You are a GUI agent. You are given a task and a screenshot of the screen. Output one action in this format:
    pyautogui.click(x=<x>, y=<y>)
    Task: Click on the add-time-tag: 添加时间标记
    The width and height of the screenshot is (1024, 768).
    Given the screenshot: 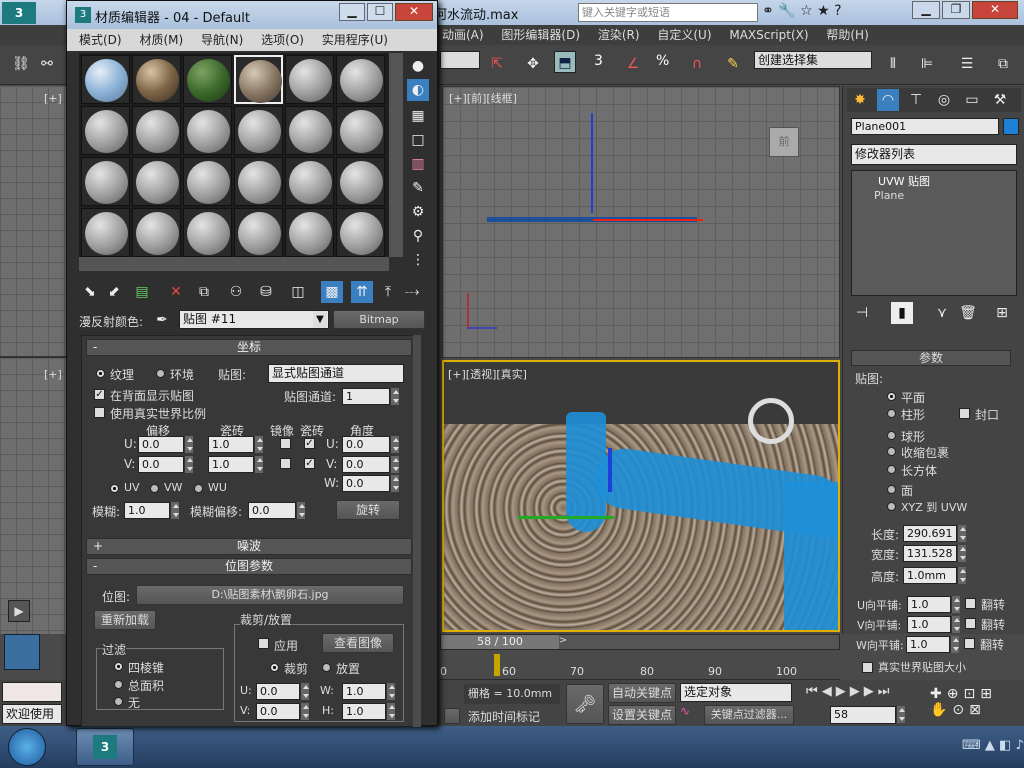 What is the action you would take?
    pyautogui.click(x=512, y=717)
    